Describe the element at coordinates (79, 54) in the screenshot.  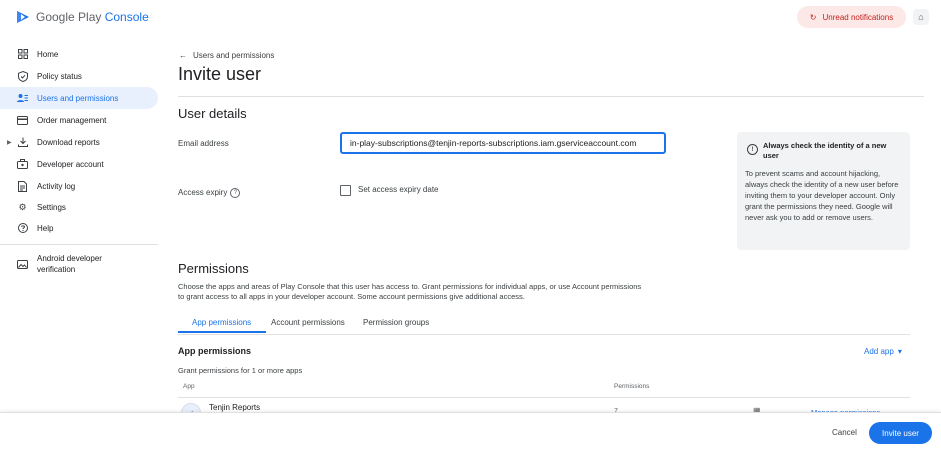
I see `sidebar-item-home: Home` at that location.